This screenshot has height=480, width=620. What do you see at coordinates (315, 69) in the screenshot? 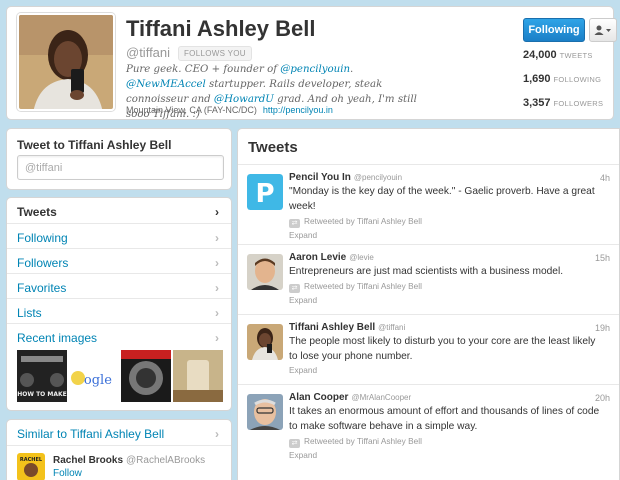
I see `bio-mention-pencilyouin: @pencilyouin` at bounding box center [315, 69].